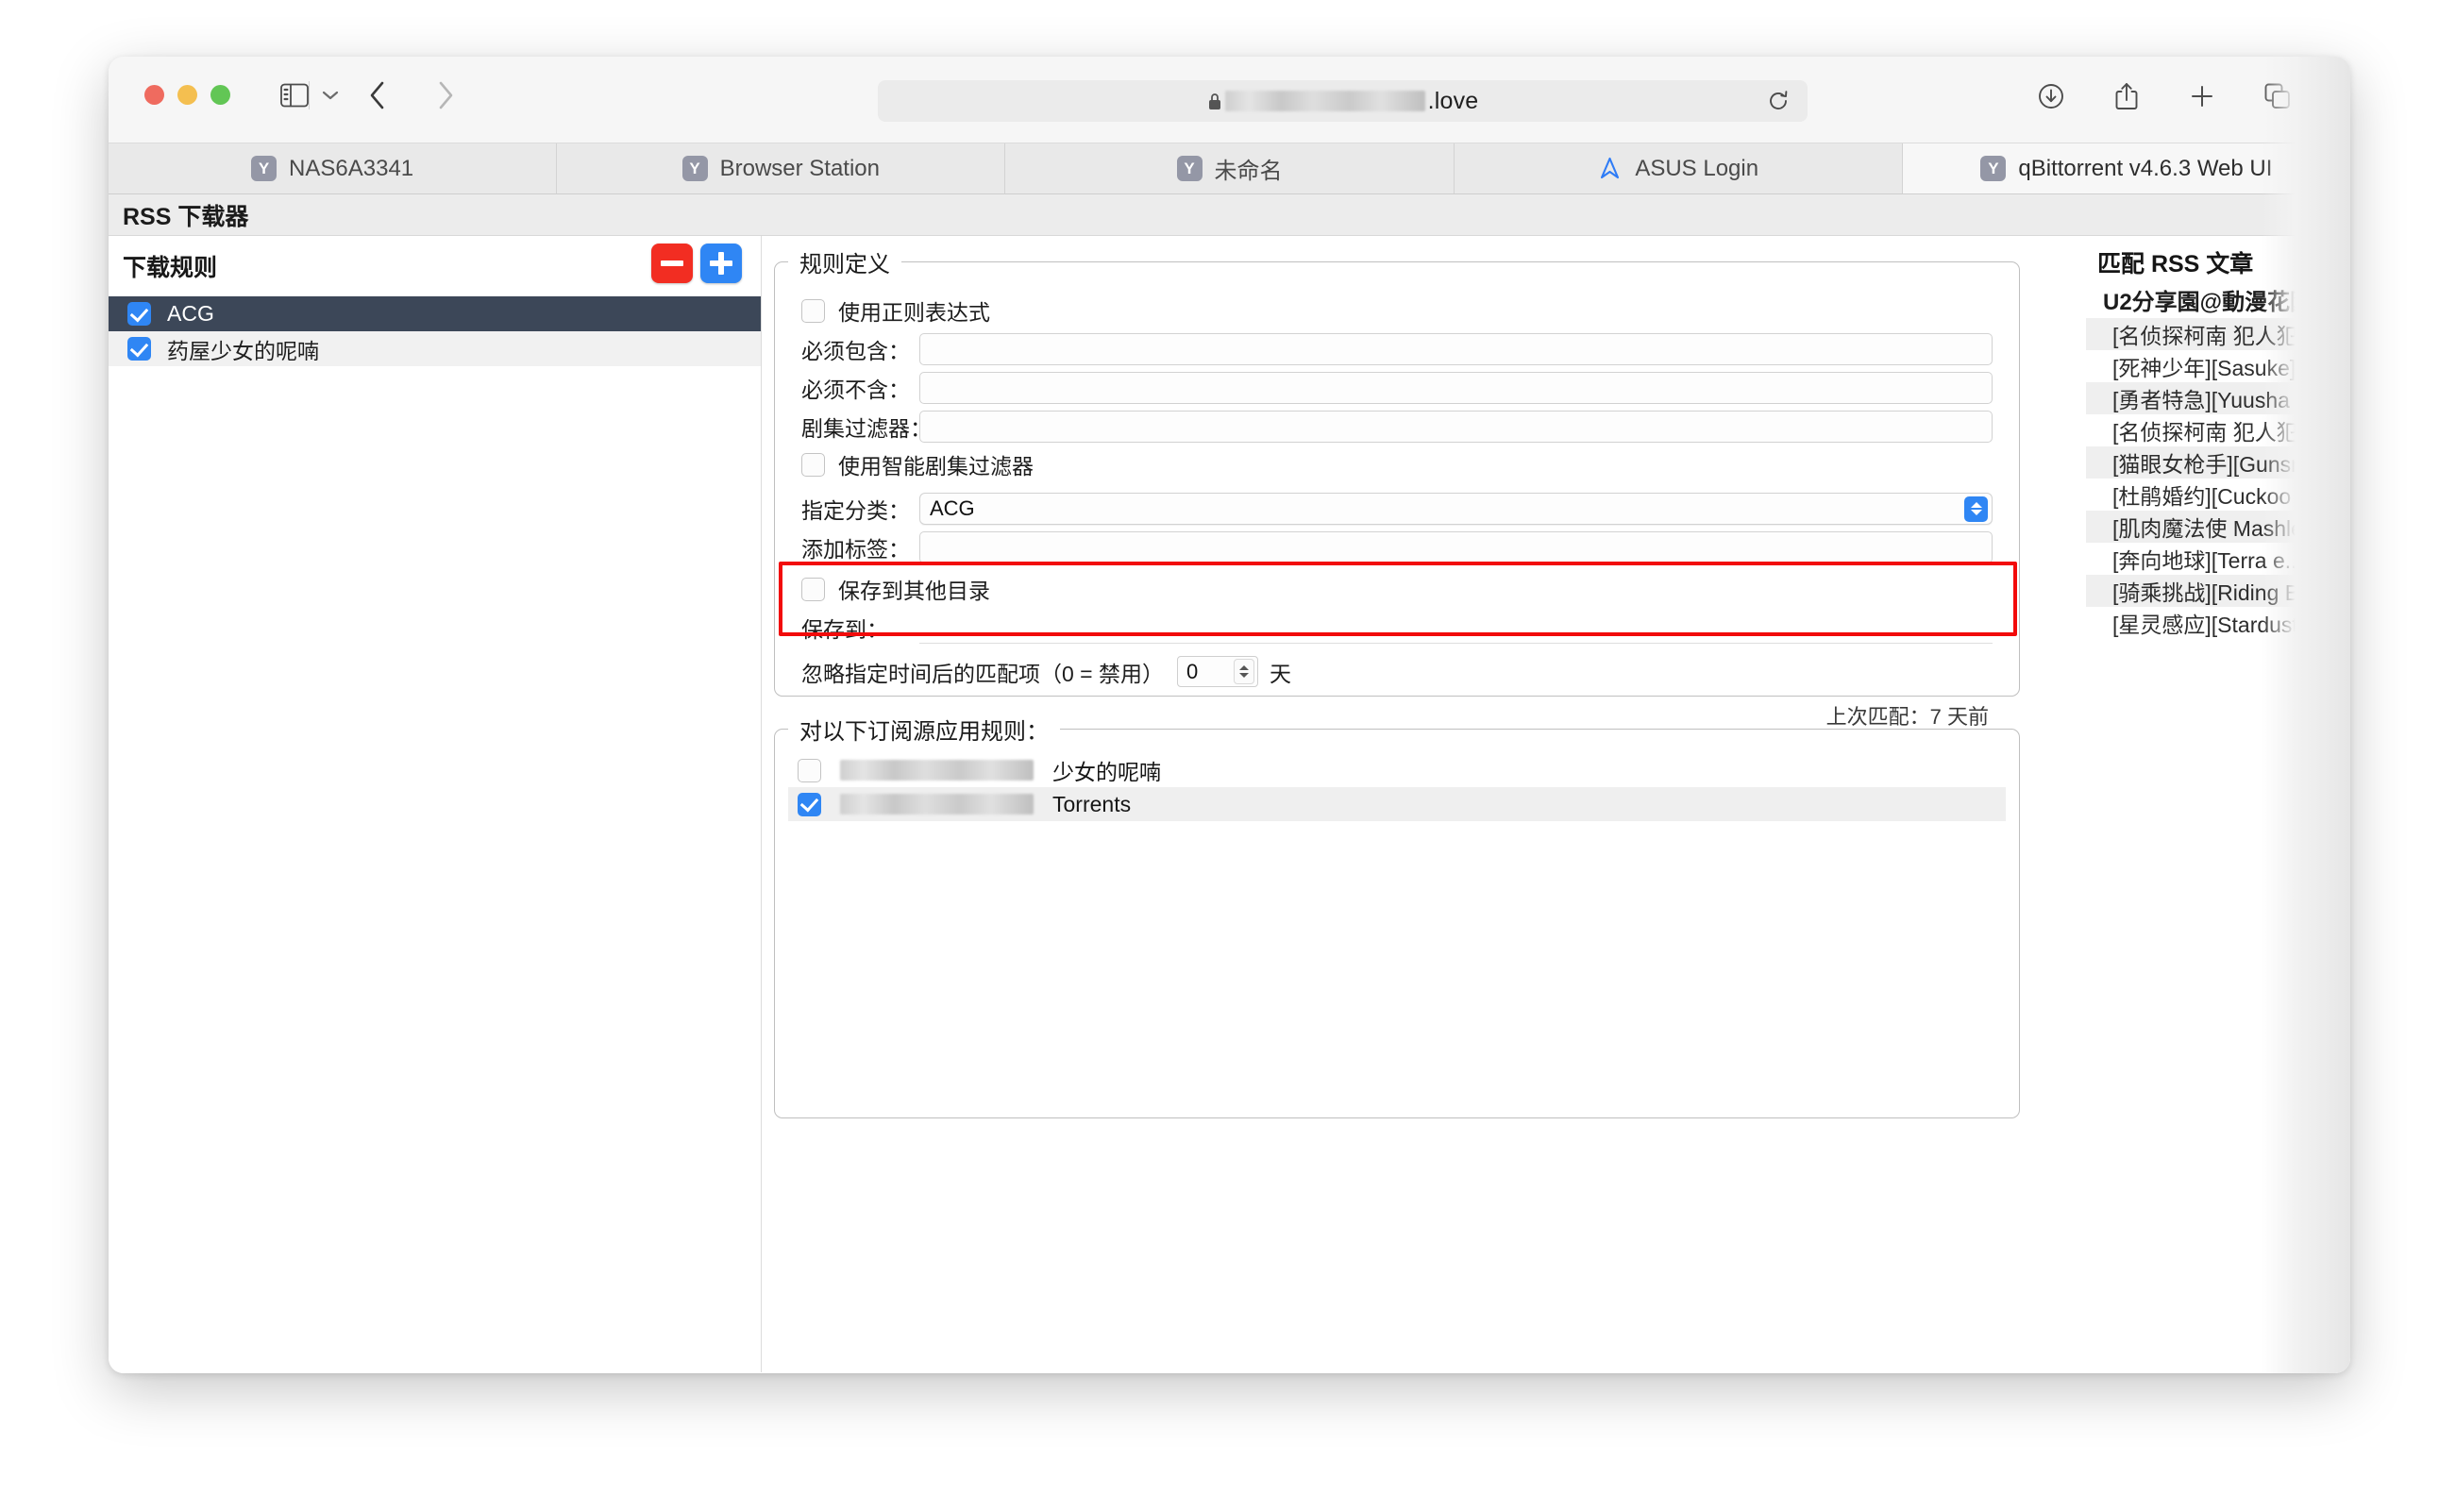 Image resolution: width=2439 pixels, height=1512 pixels. What do you see at coordinates (2145, 168) in the screenshot?
I see `tab-label: qBittorrent v4.6.3 Web UI` at bounding box center [2145, 168].